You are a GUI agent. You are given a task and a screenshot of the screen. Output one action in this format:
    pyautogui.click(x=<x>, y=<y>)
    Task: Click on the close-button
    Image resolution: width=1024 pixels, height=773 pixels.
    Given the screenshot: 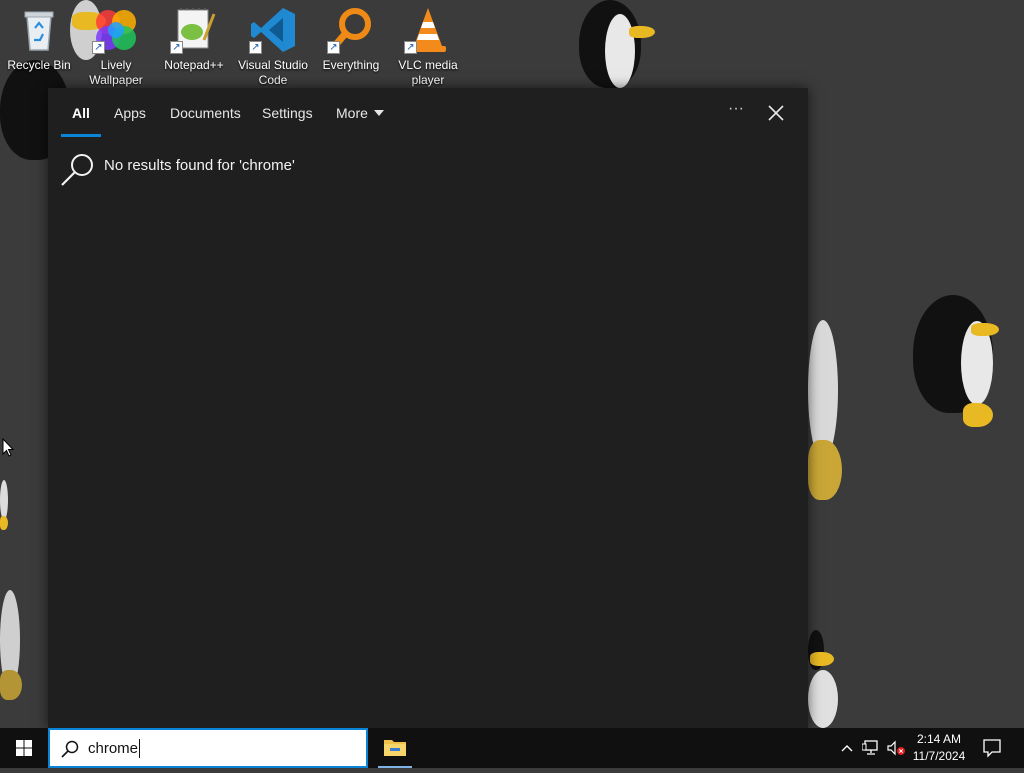 What is the action you would take?
    pyautogui.click(x=776, y=113)
    